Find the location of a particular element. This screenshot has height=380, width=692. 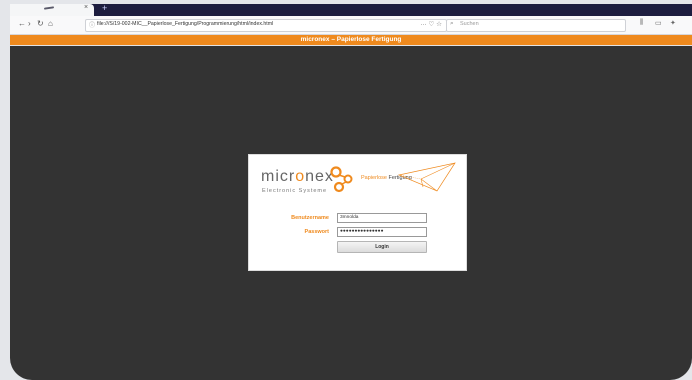

tab-close-icon: × is located at coordinates (86, 7).